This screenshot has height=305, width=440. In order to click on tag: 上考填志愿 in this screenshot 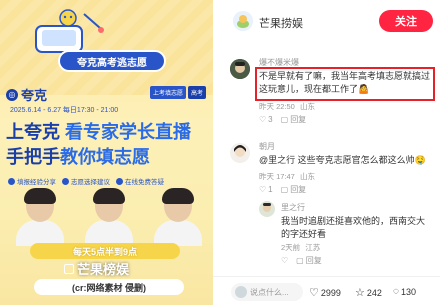, I will do `click(168, 92)`.